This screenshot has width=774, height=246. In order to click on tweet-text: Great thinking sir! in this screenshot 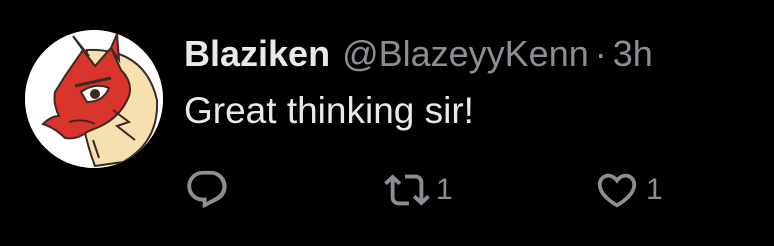, I will do `click(329, 110)`.